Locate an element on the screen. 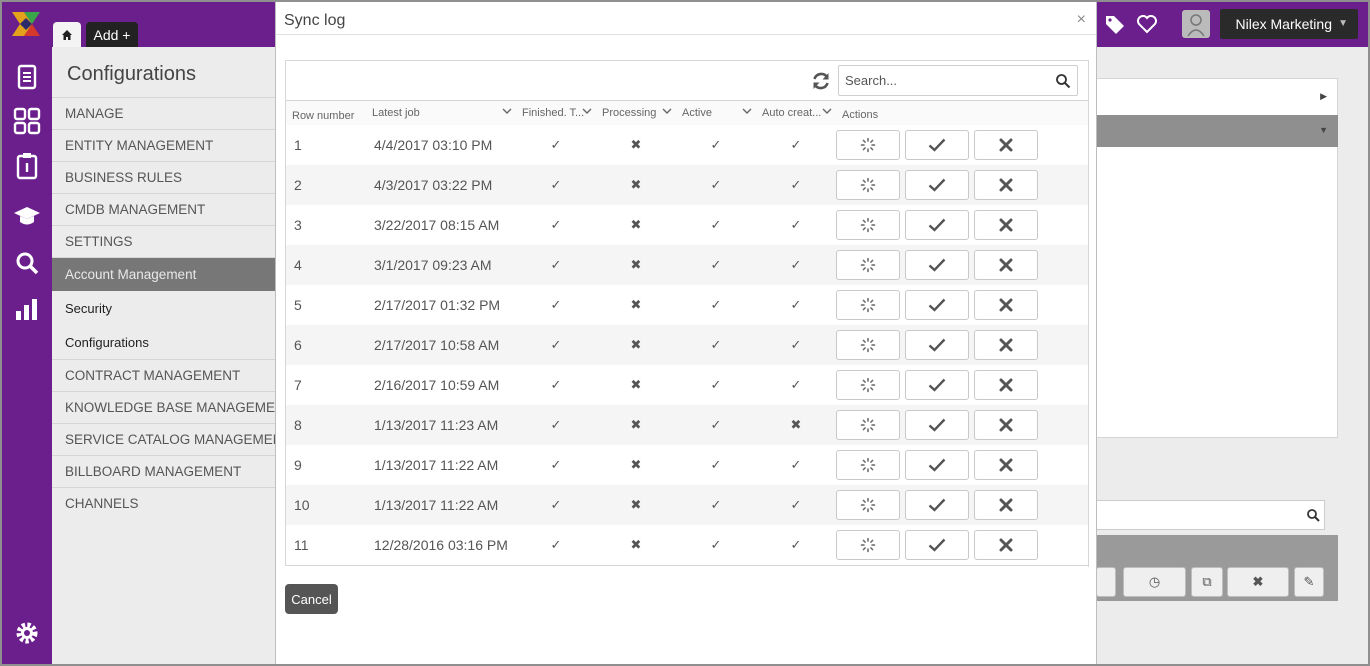  heart-icon is located at coordinates (1147, 24).